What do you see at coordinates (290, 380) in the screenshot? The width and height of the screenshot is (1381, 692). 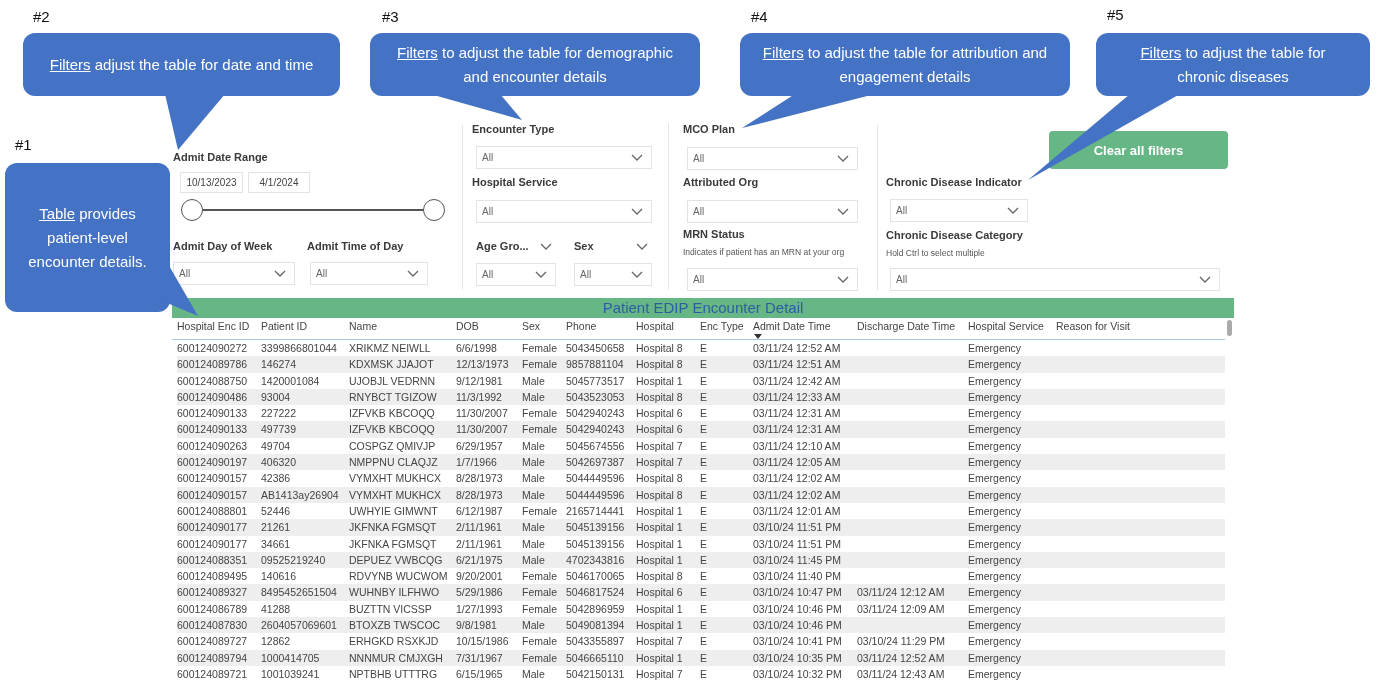 I see `table-cell: 1420001084` at bounding box center [290, 380].